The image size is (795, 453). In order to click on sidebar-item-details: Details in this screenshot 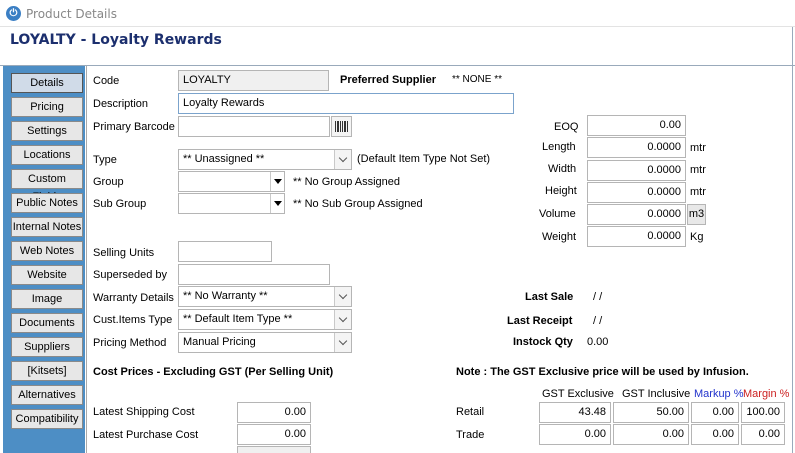, I will do `click(47, 83)`.